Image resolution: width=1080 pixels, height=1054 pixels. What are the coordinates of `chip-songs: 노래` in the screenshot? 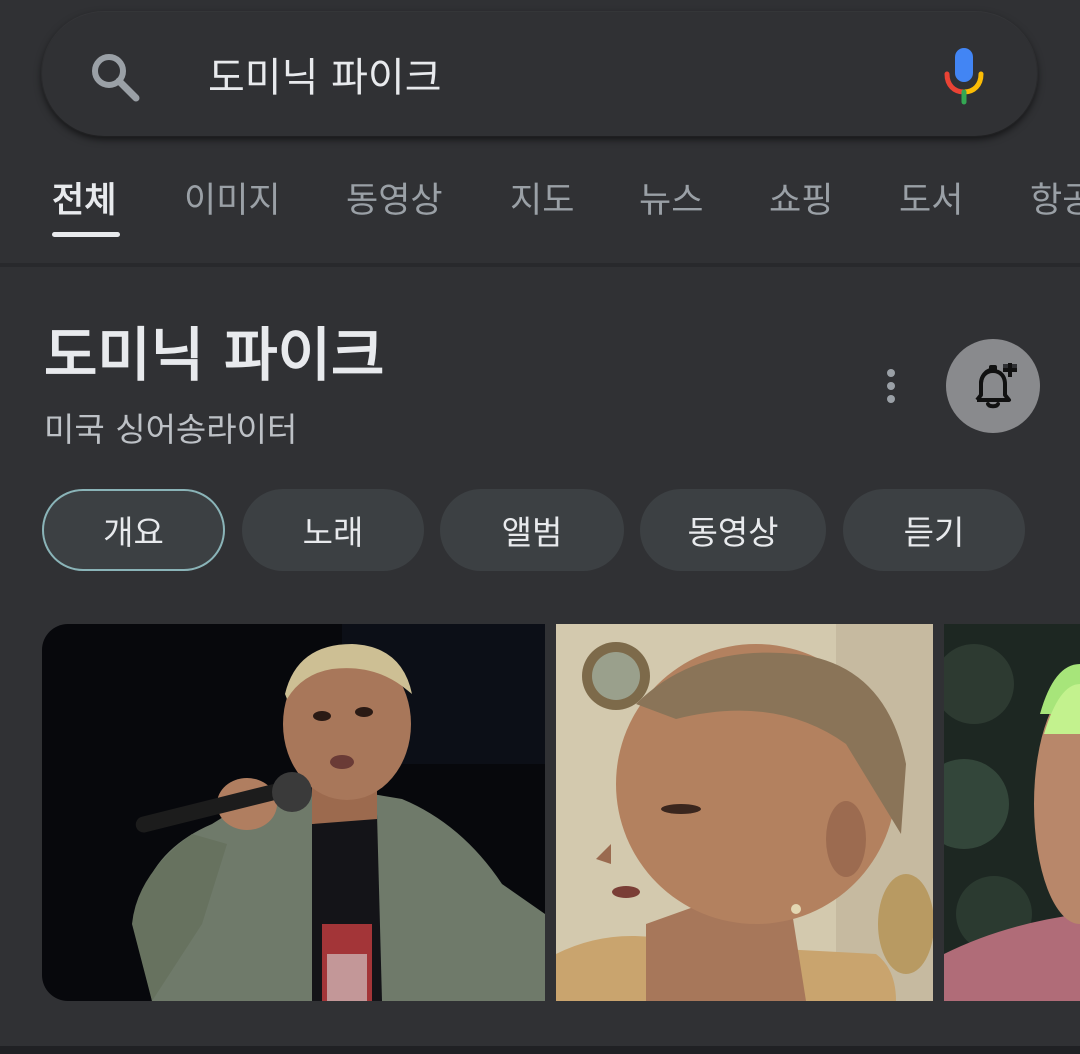 It's located at (333, 530).